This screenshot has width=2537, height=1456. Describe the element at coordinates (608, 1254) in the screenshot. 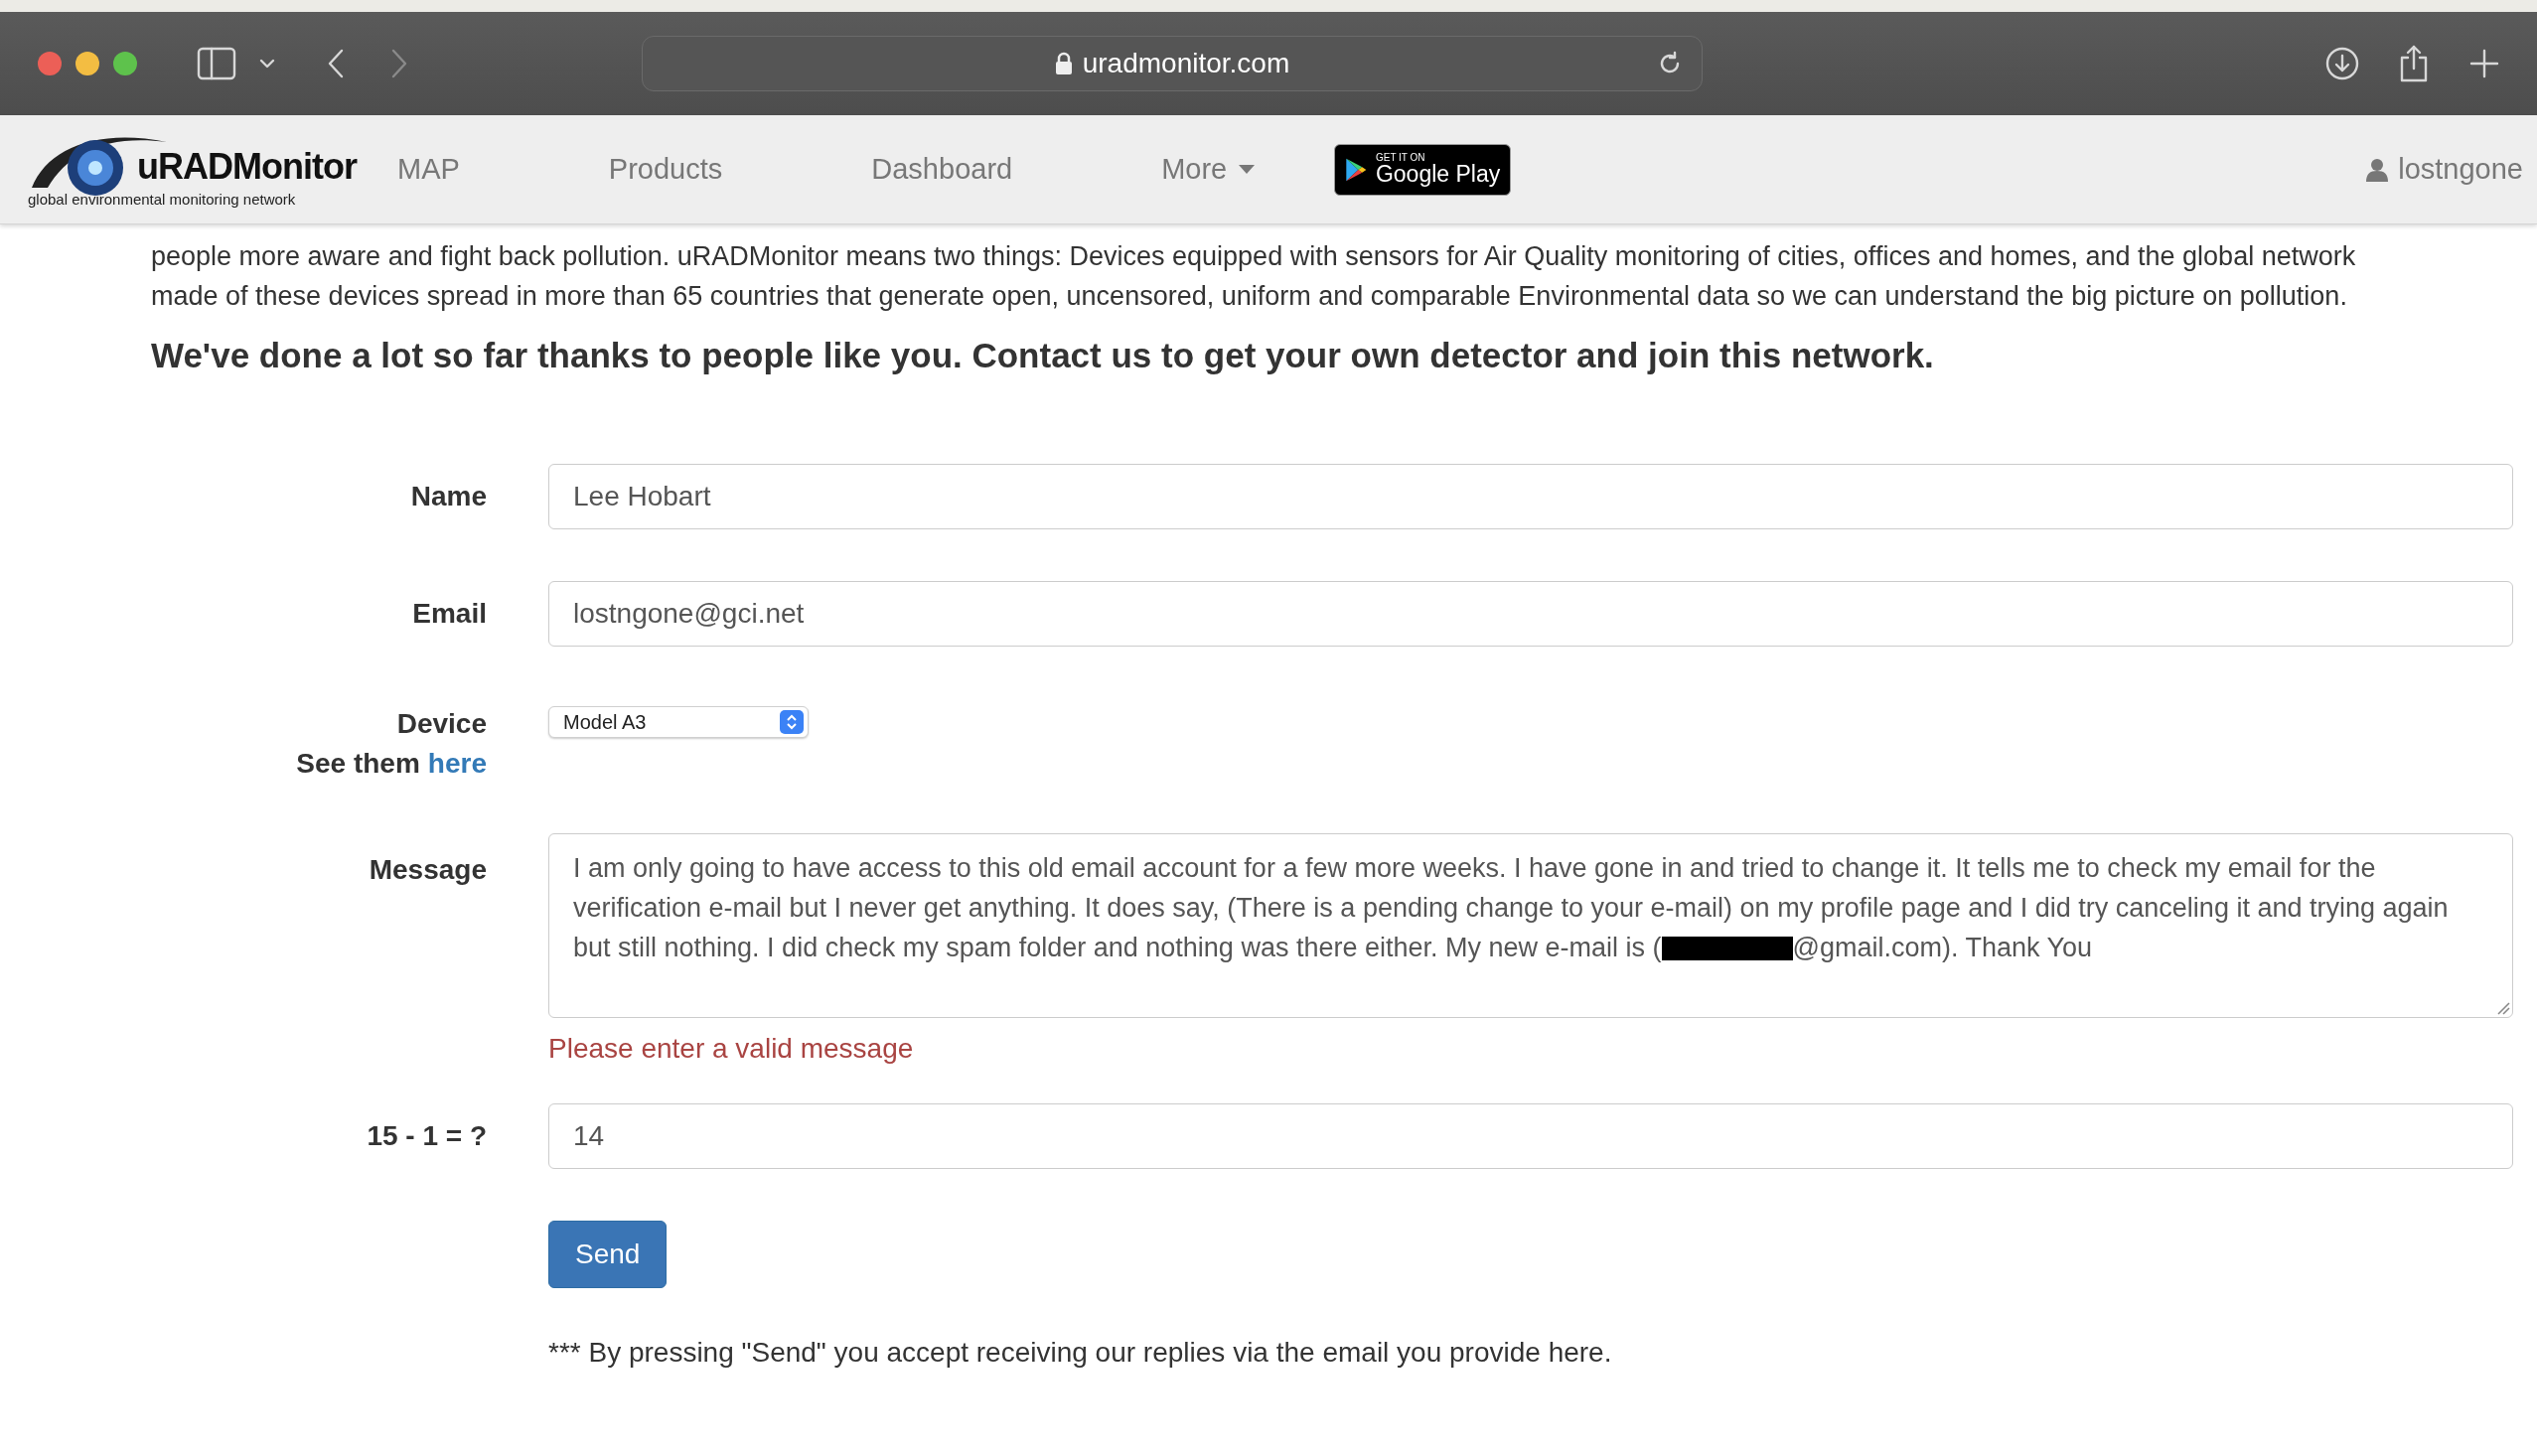

I see `send-button: Send` at that location.